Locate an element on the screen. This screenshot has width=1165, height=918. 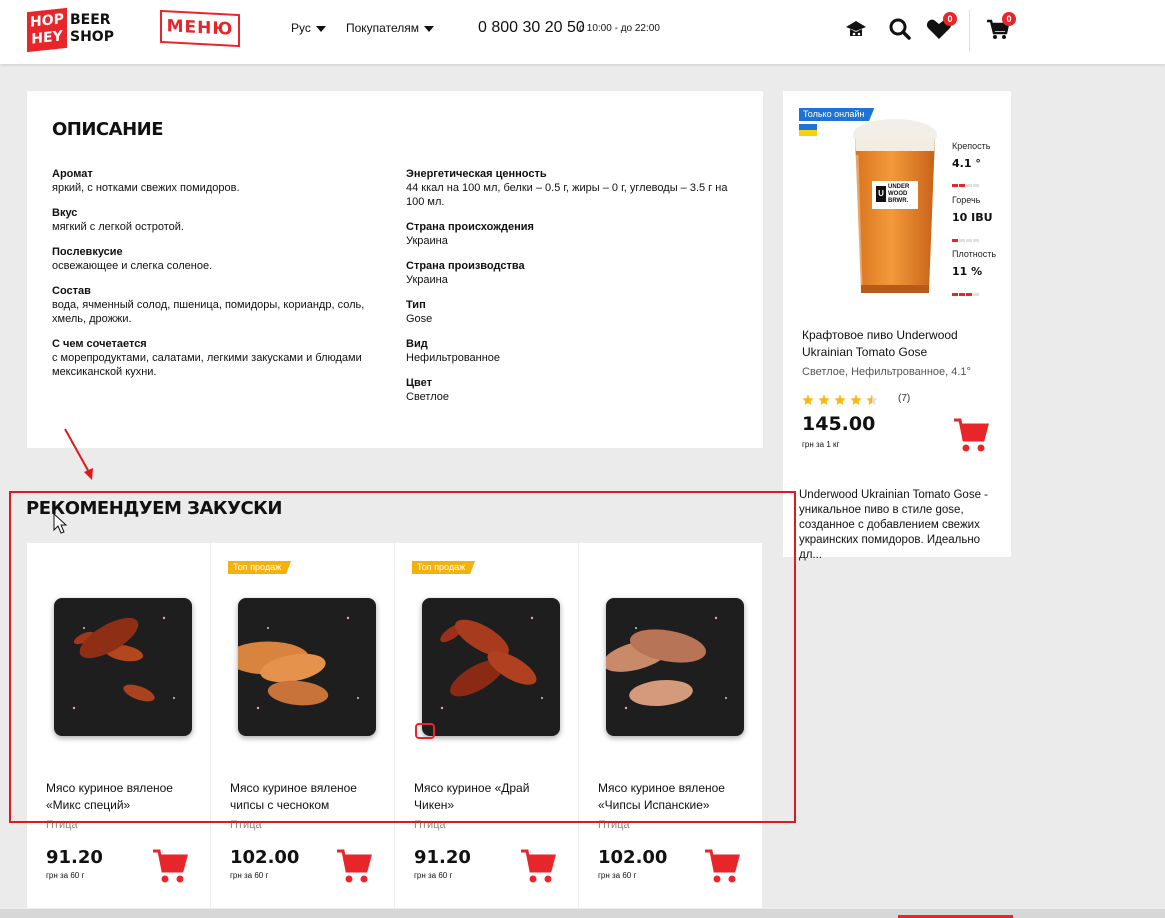
description-label: Цвет is located at coordinates (419, 383).